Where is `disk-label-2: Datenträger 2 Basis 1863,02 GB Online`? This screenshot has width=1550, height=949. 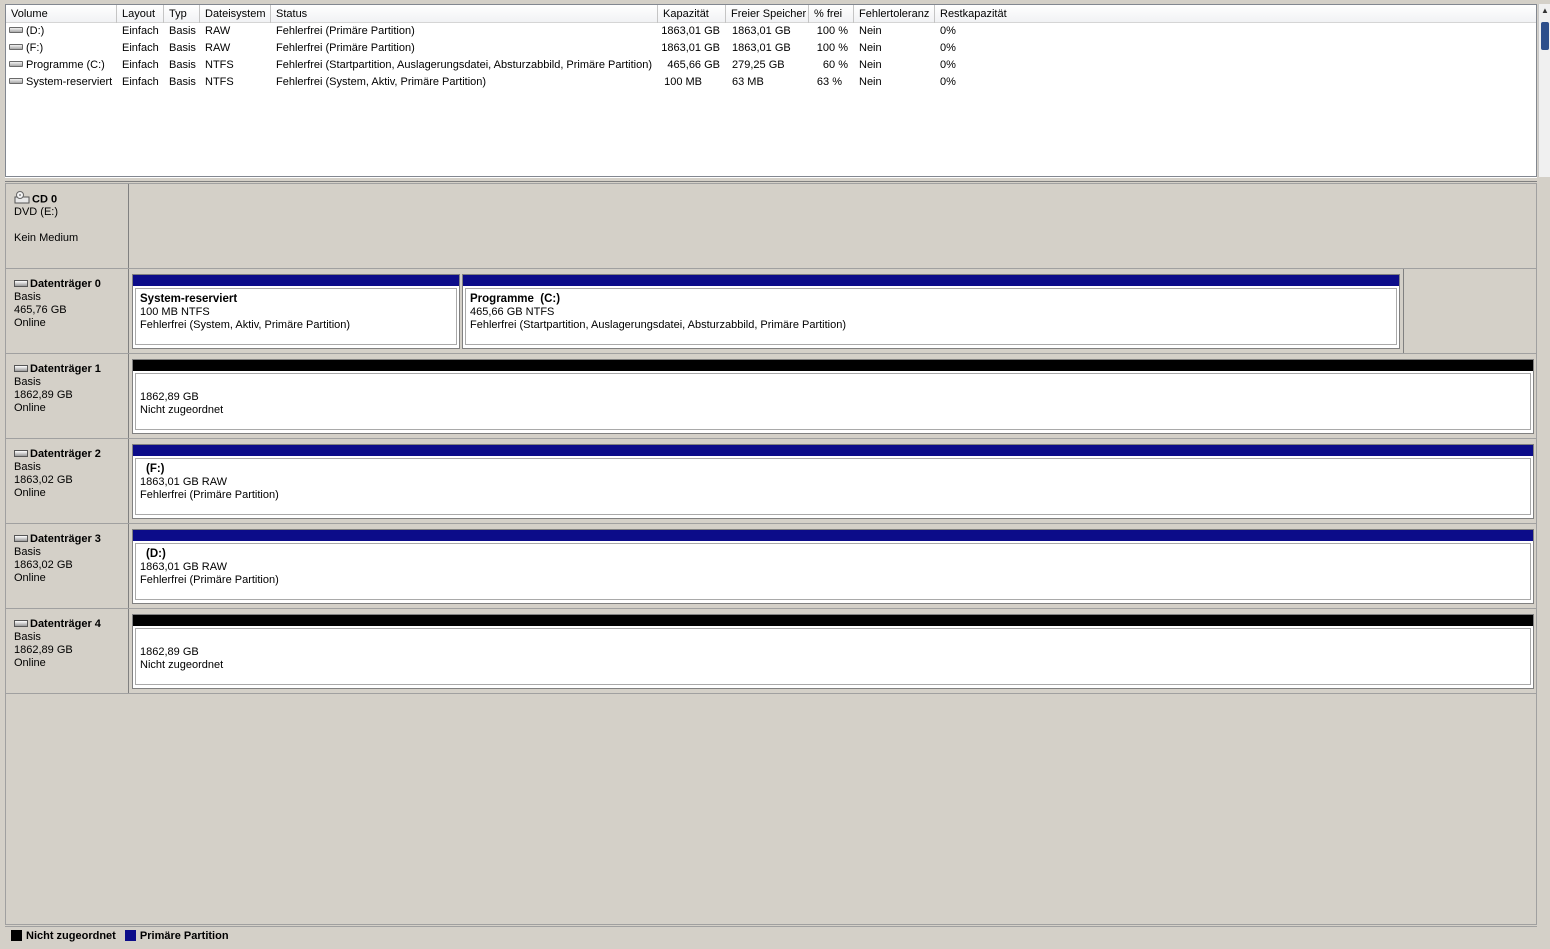 disk-label-2: Datenträger 2 Basis 1863,02 GB Online is located at coordinates (67, 481).